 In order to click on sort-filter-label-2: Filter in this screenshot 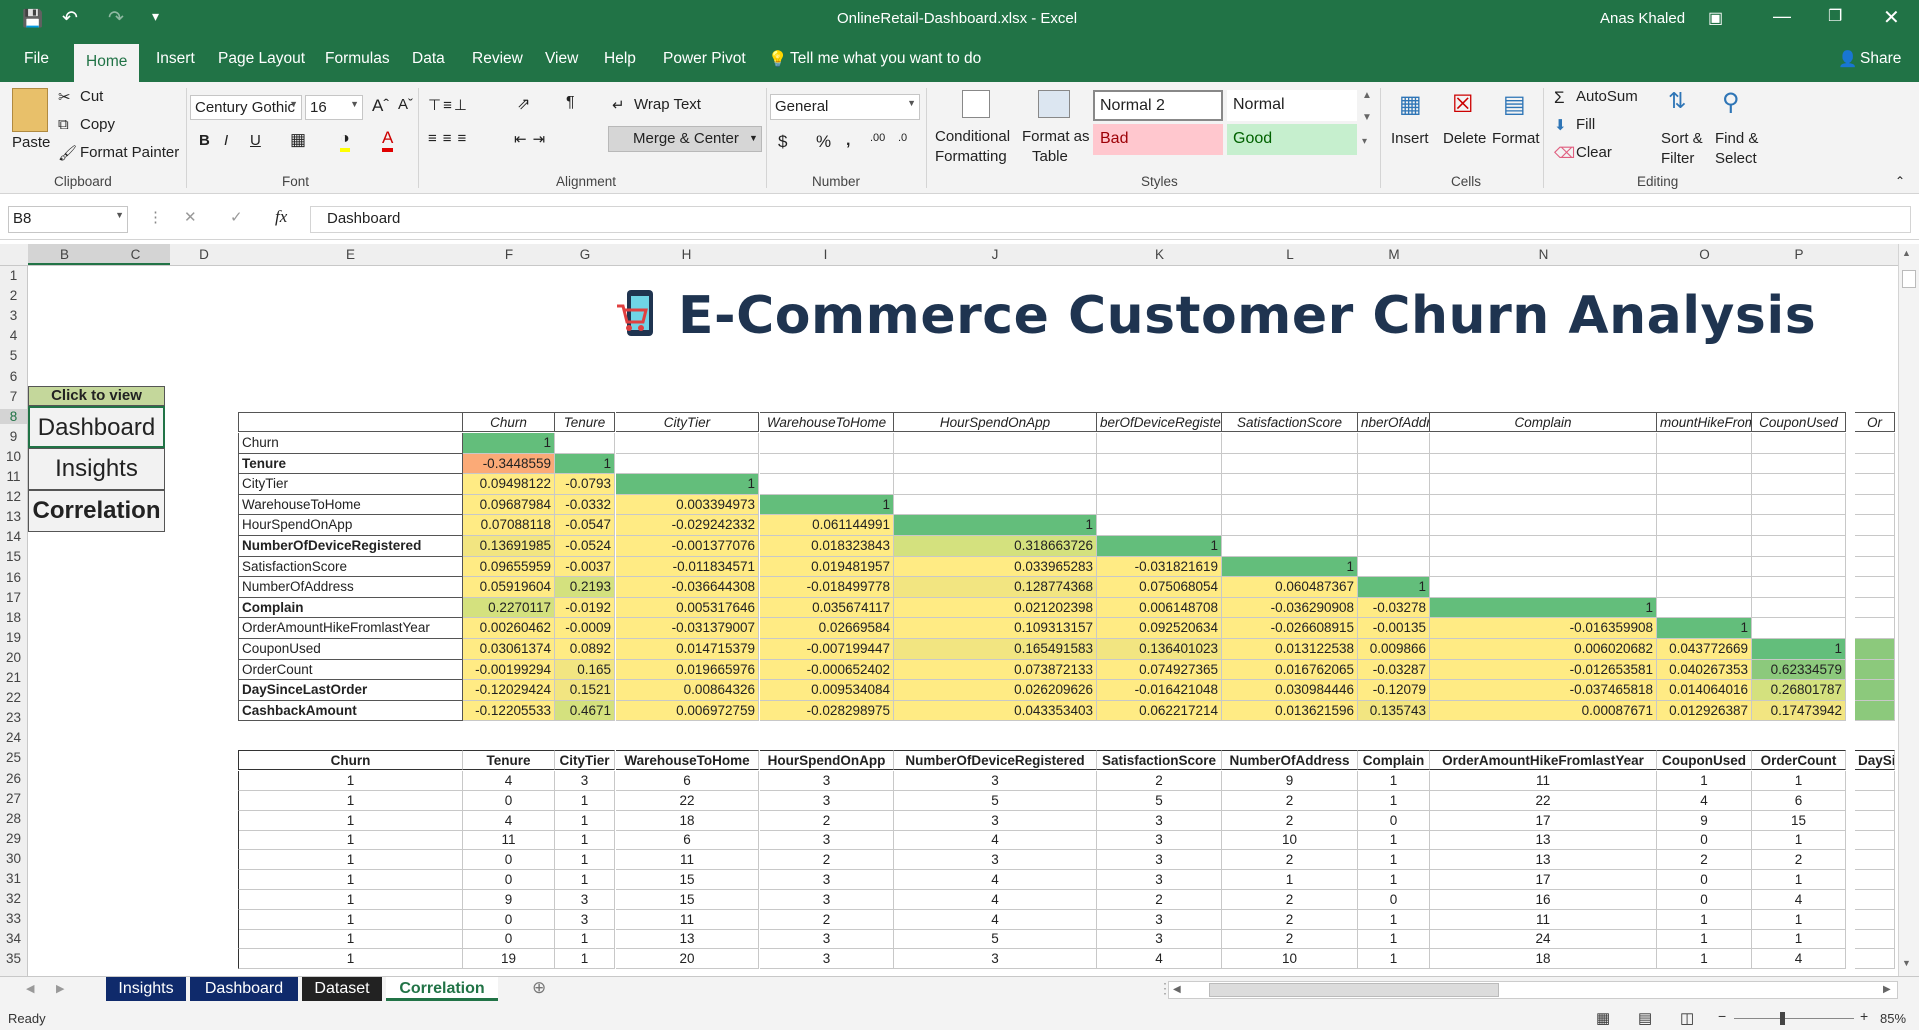, I will do `click(1677, 158)`.